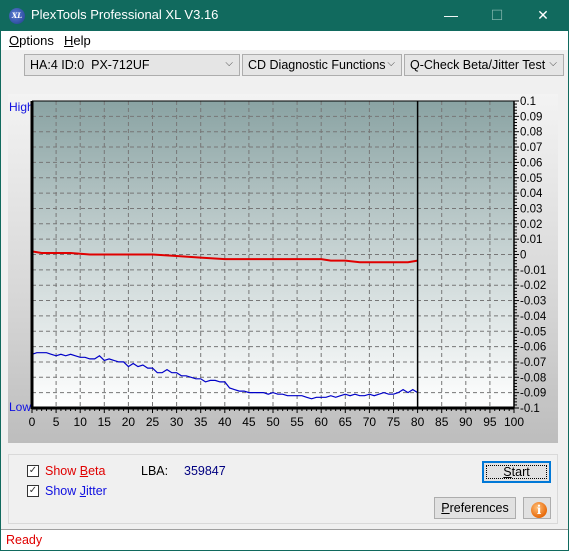  What do you see at coordinates (90, 65) in the screenshot?
I see `drive-select-value: HA:4 ID:0 PX-712UF` at bounding box center [90, 65].